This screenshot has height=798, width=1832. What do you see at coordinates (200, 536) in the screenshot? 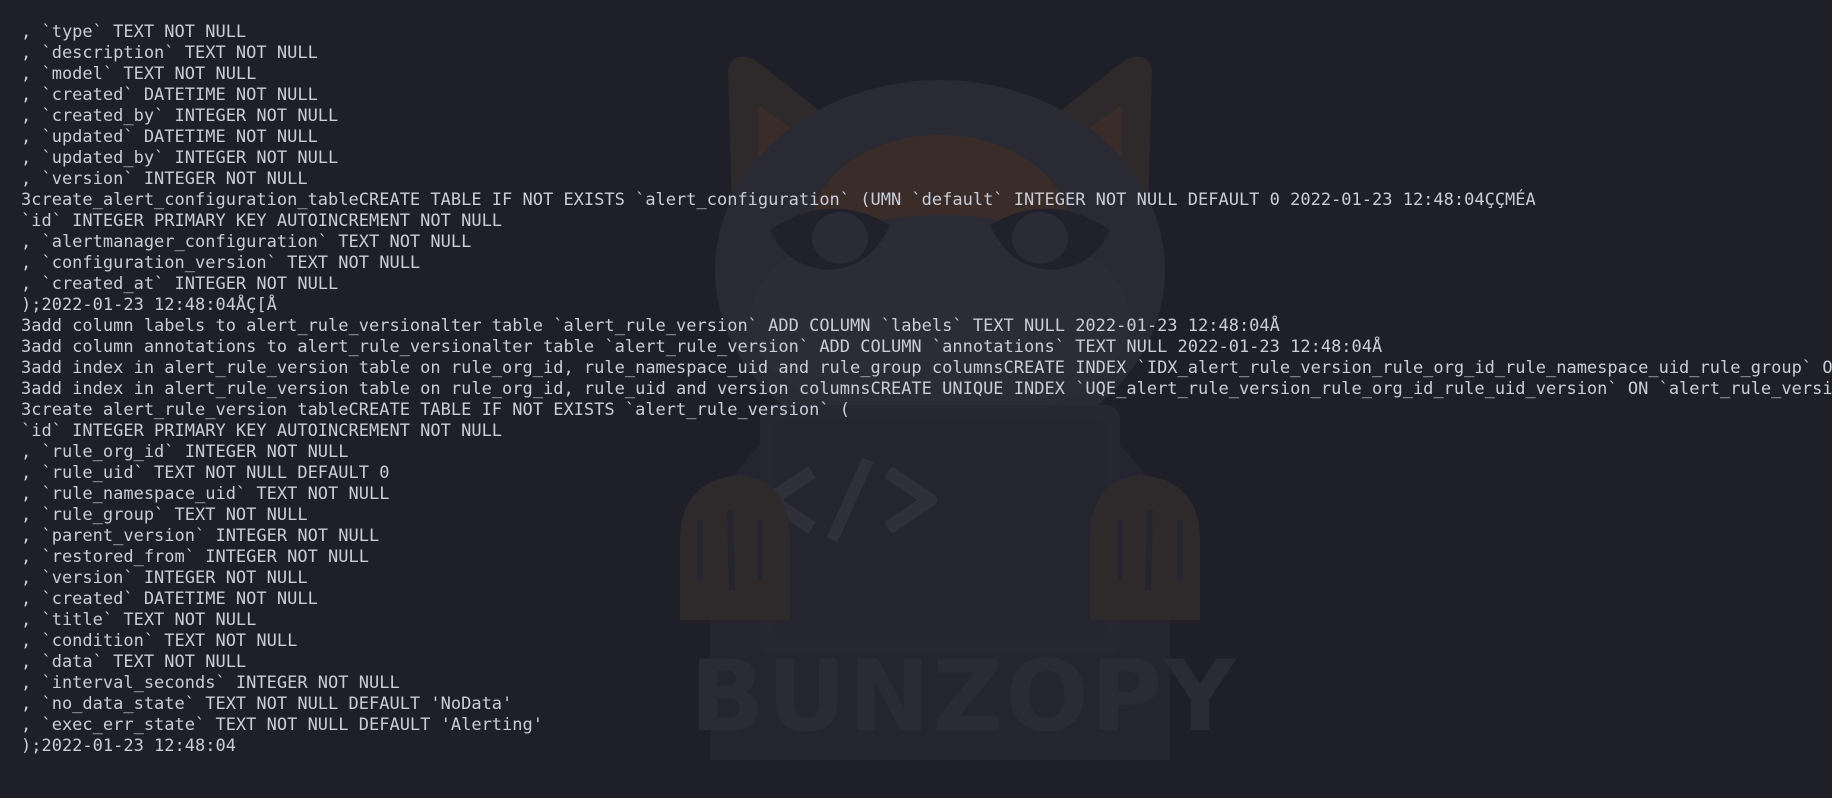
I see `terminal-line: , `parent_version` INTEGER NOT NULL` at bounding box center [200, 536].